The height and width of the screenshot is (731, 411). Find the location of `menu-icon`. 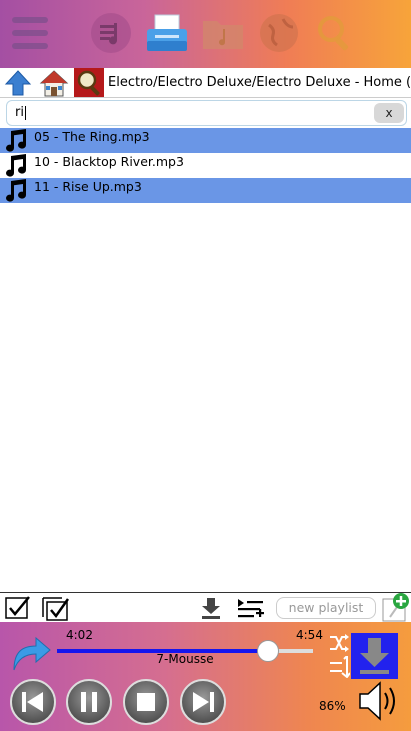

menu-icon is located at coordinates (30, 33).